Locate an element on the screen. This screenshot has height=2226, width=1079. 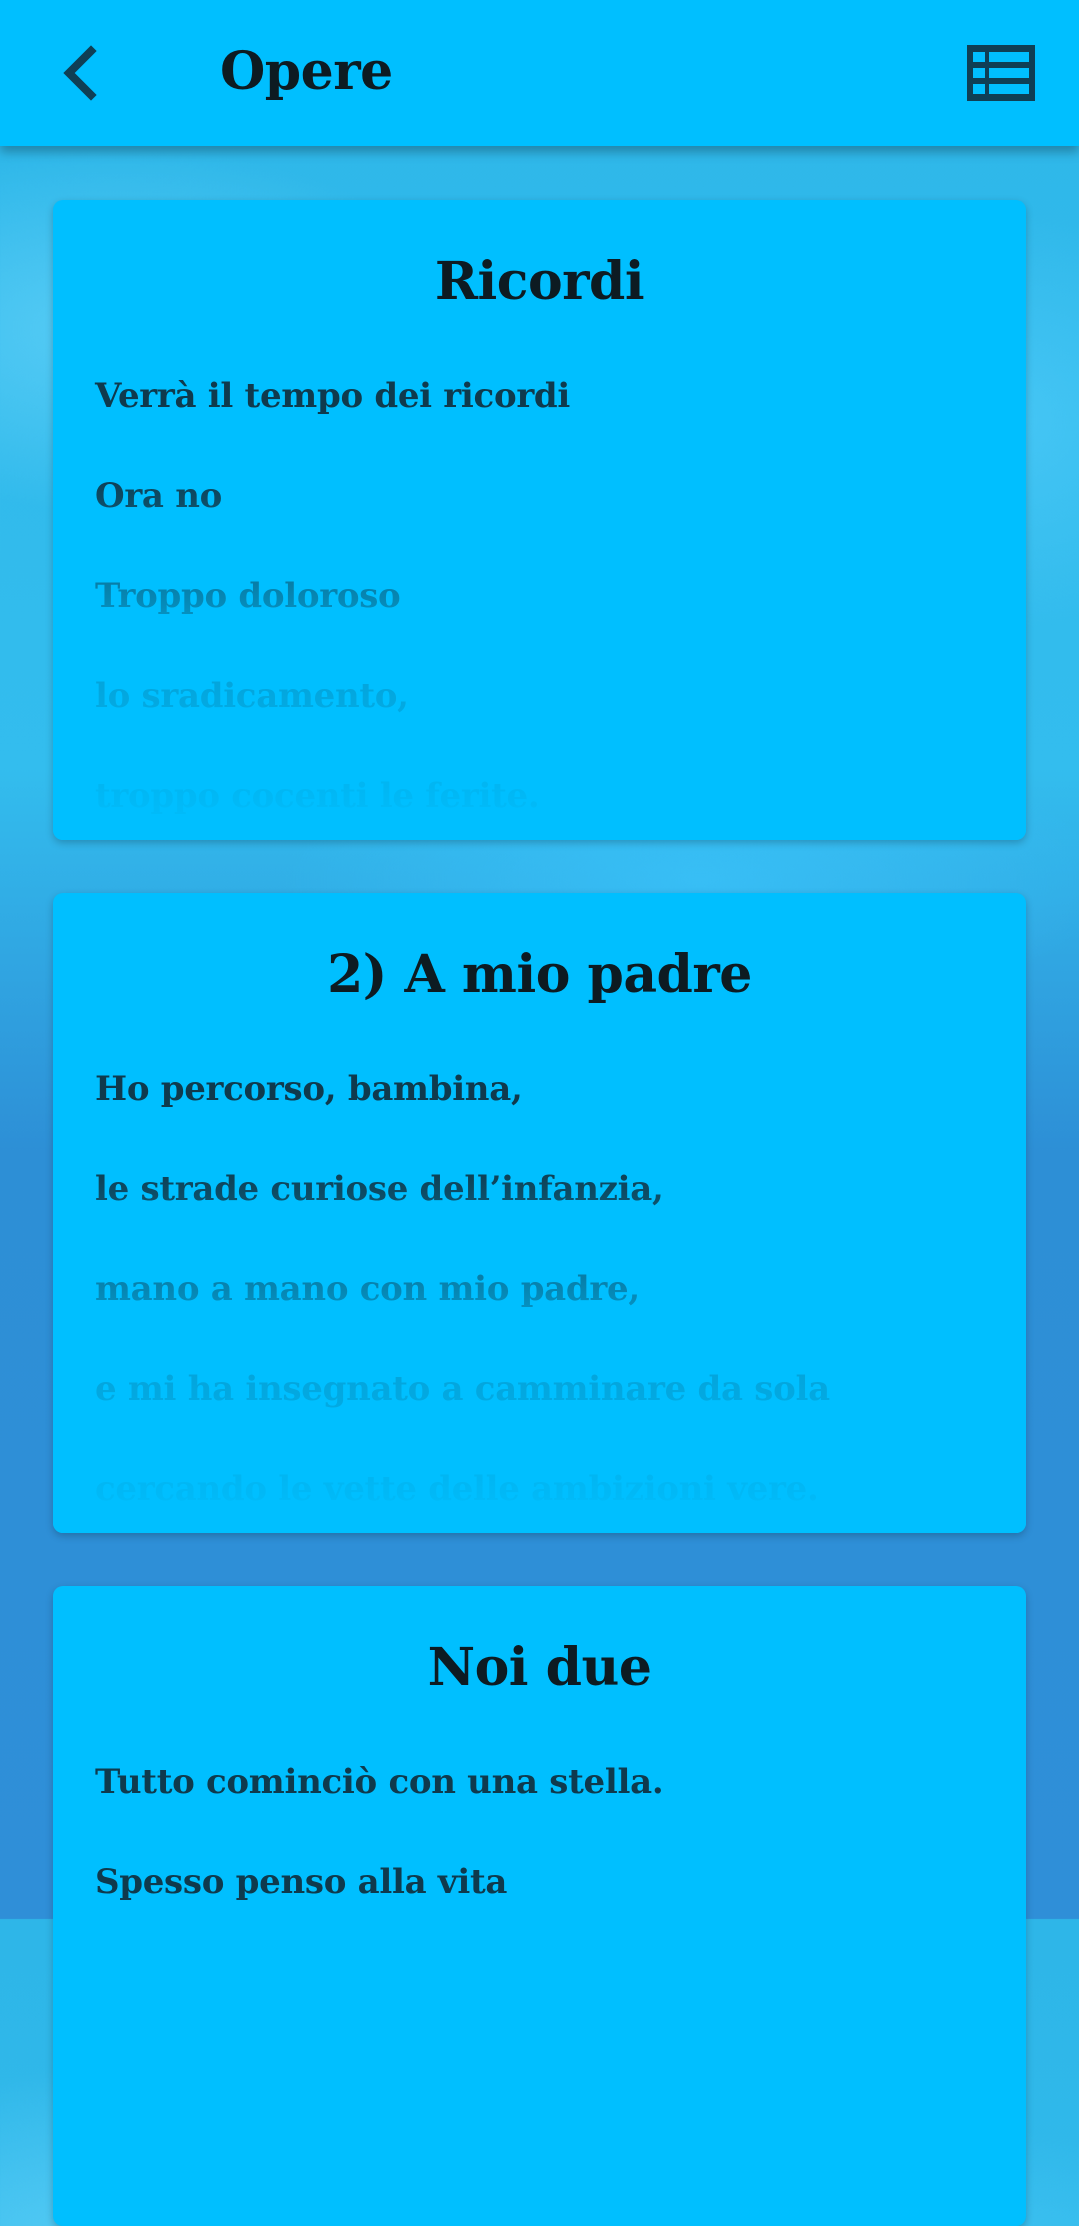
poem-line: Tutto cominciò con una stella. is located at coordinates (379, 1782).